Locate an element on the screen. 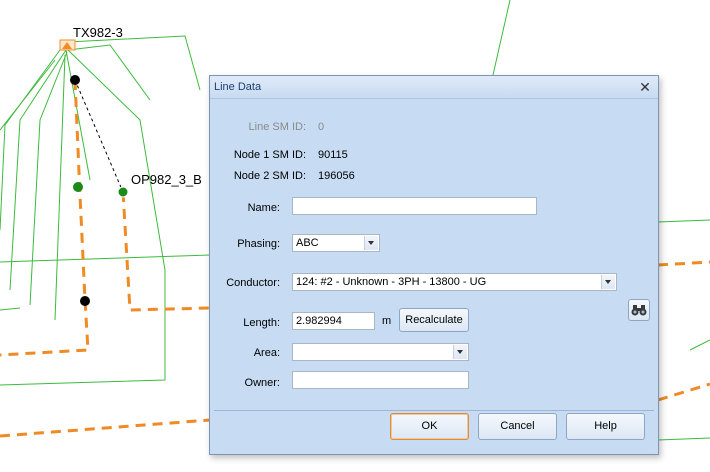 This screenshot has height=472, width=710. length-label: Length: is located at coordinates (261, 323).